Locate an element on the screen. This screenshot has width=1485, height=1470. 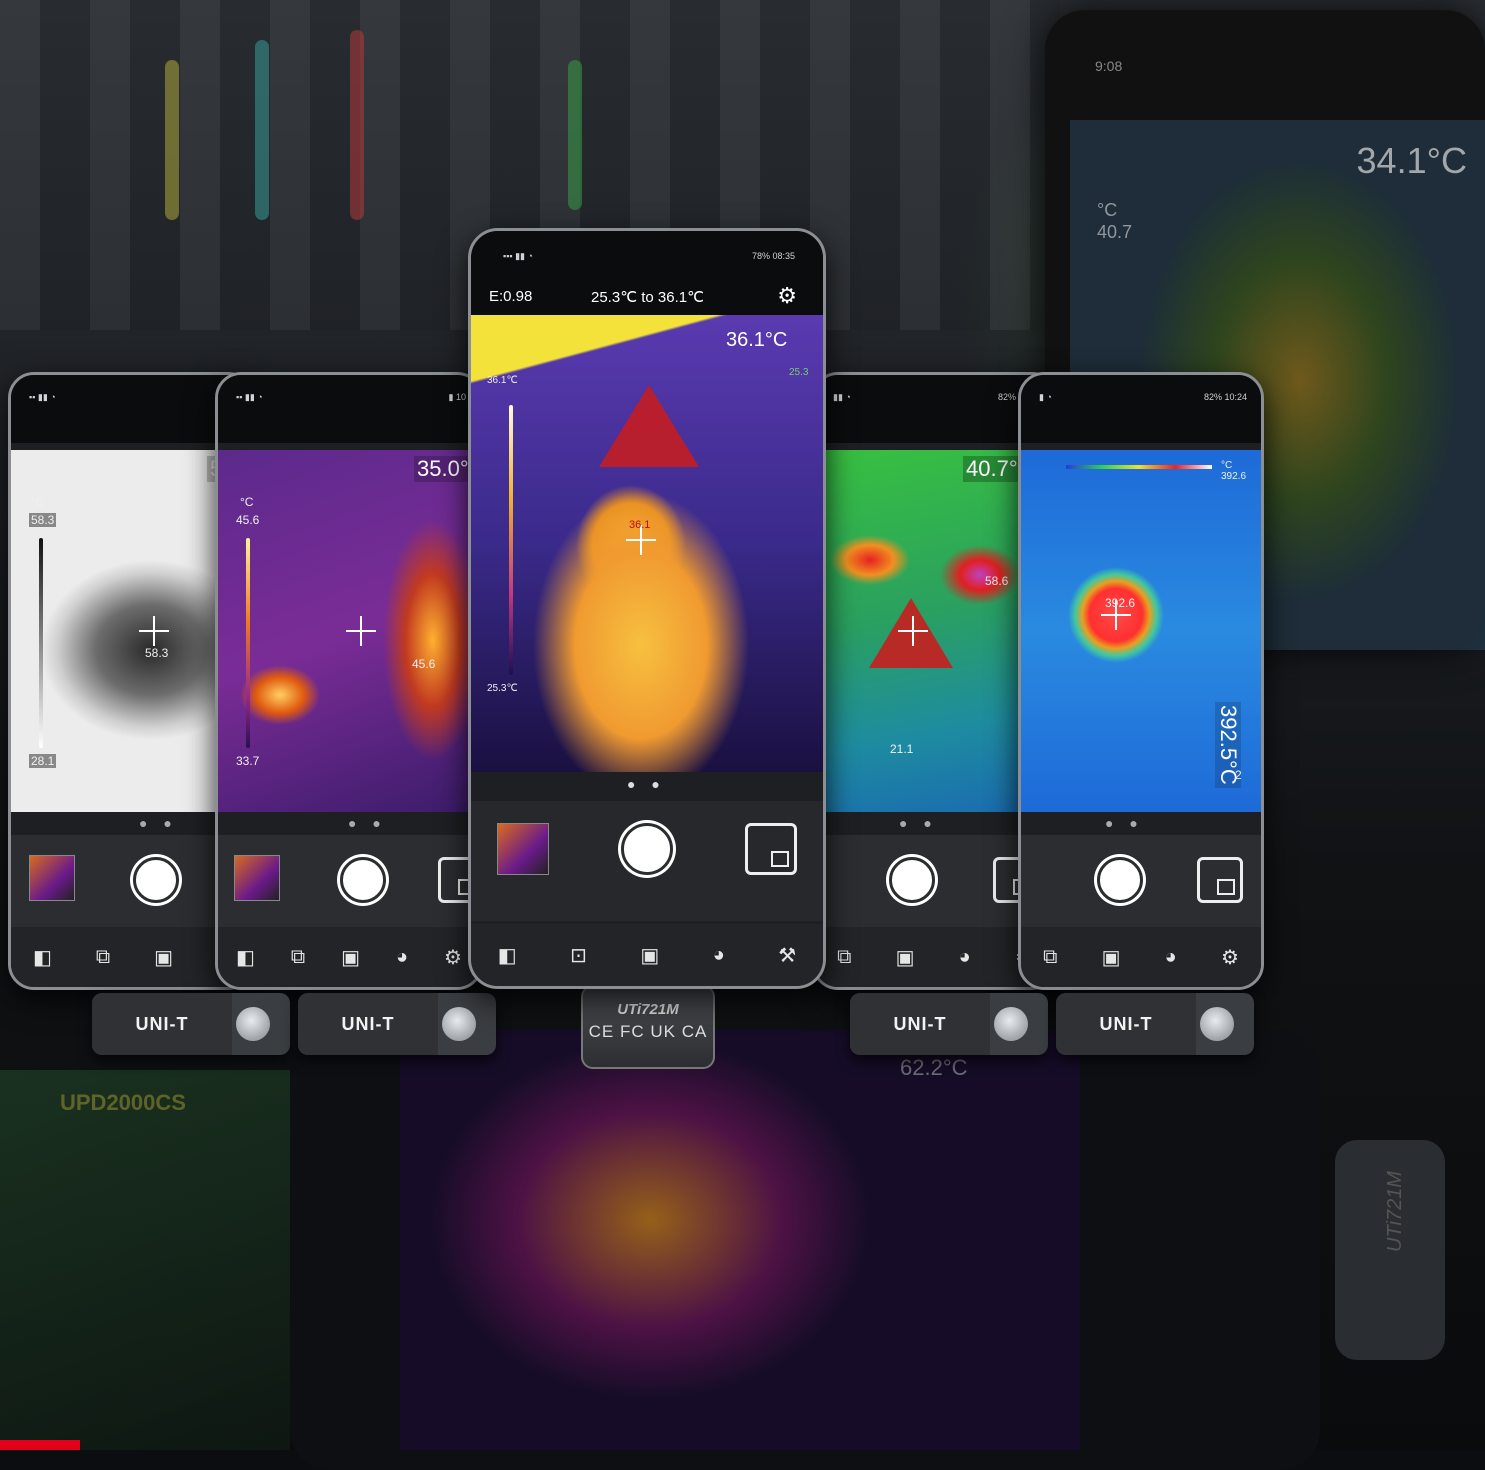
background-camera-model: UTi721M is located at coordinates (1394, 1211).